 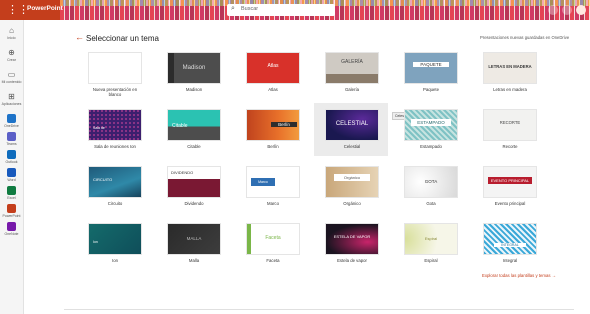 What do you see at coordinates (352, 68) in the screenshot?
I see `theme-thumbnail: GALERÍA` at bounding box center [352, 68].